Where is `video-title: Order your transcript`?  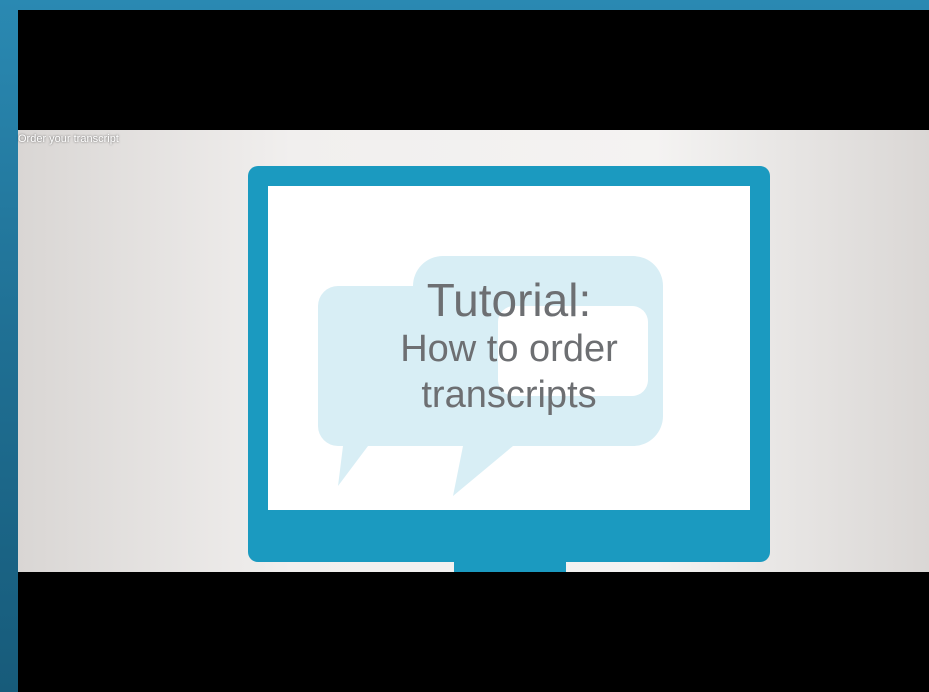 video-title: Order your transcript is located at coordinates (68, 139).